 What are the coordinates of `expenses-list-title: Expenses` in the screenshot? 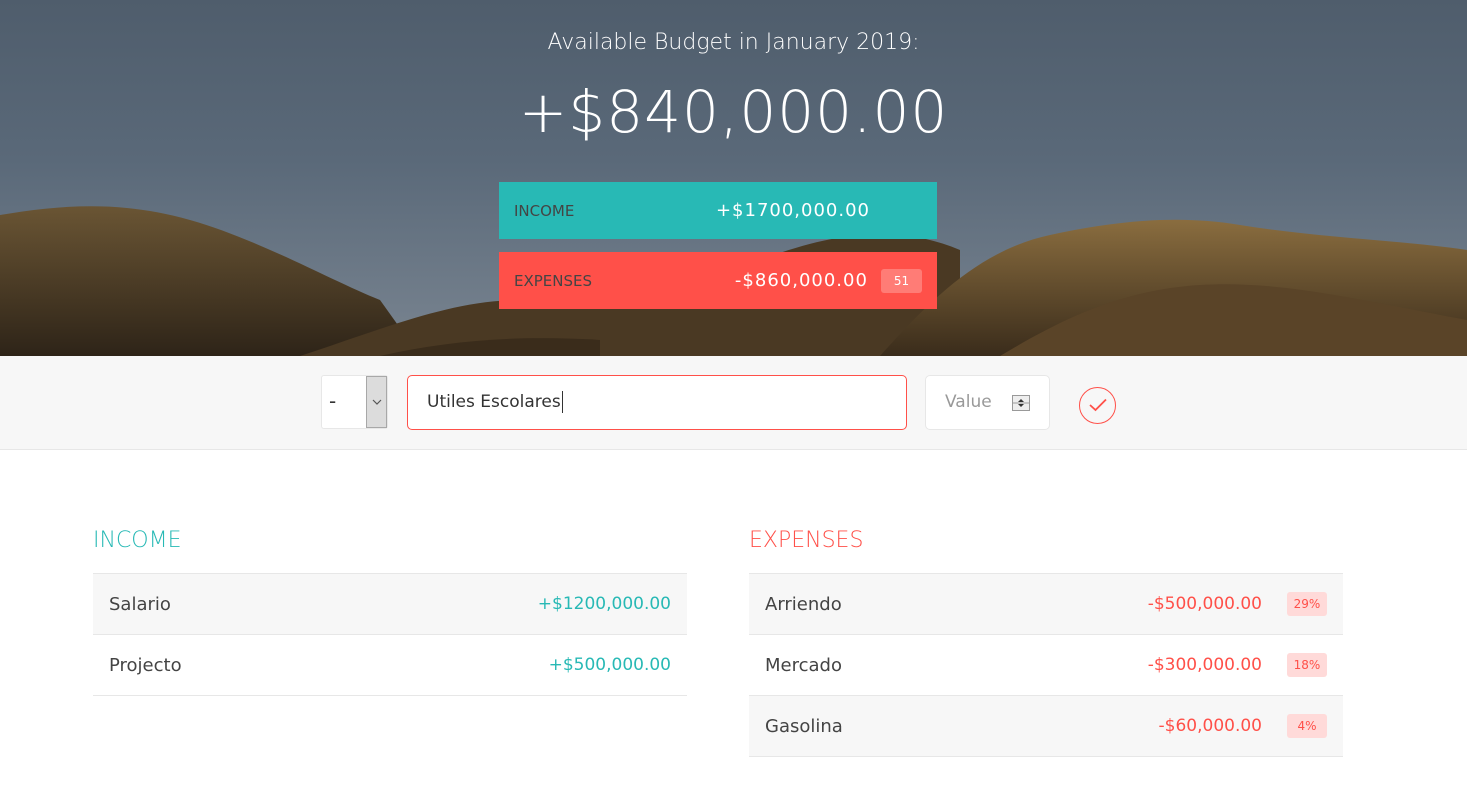 It's located at (1046, 550).